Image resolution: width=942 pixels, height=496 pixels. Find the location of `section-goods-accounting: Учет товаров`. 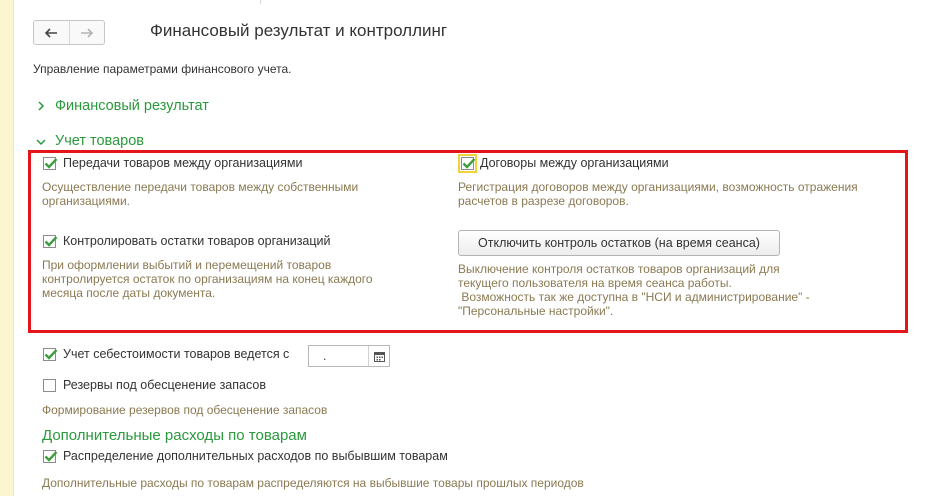

section-goods-accounting: Учет товаров is located at coordinates (89, 141).